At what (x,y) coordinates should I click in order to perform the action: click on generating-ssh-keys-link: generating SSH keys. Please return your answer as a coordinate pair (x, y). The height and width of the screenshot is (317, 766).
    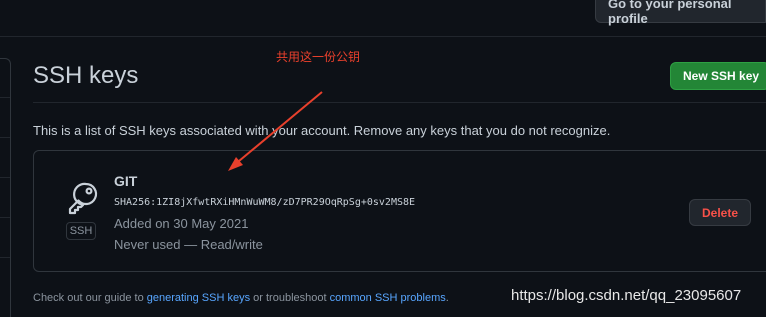
    Looking at the image, I should click on (198, 298).